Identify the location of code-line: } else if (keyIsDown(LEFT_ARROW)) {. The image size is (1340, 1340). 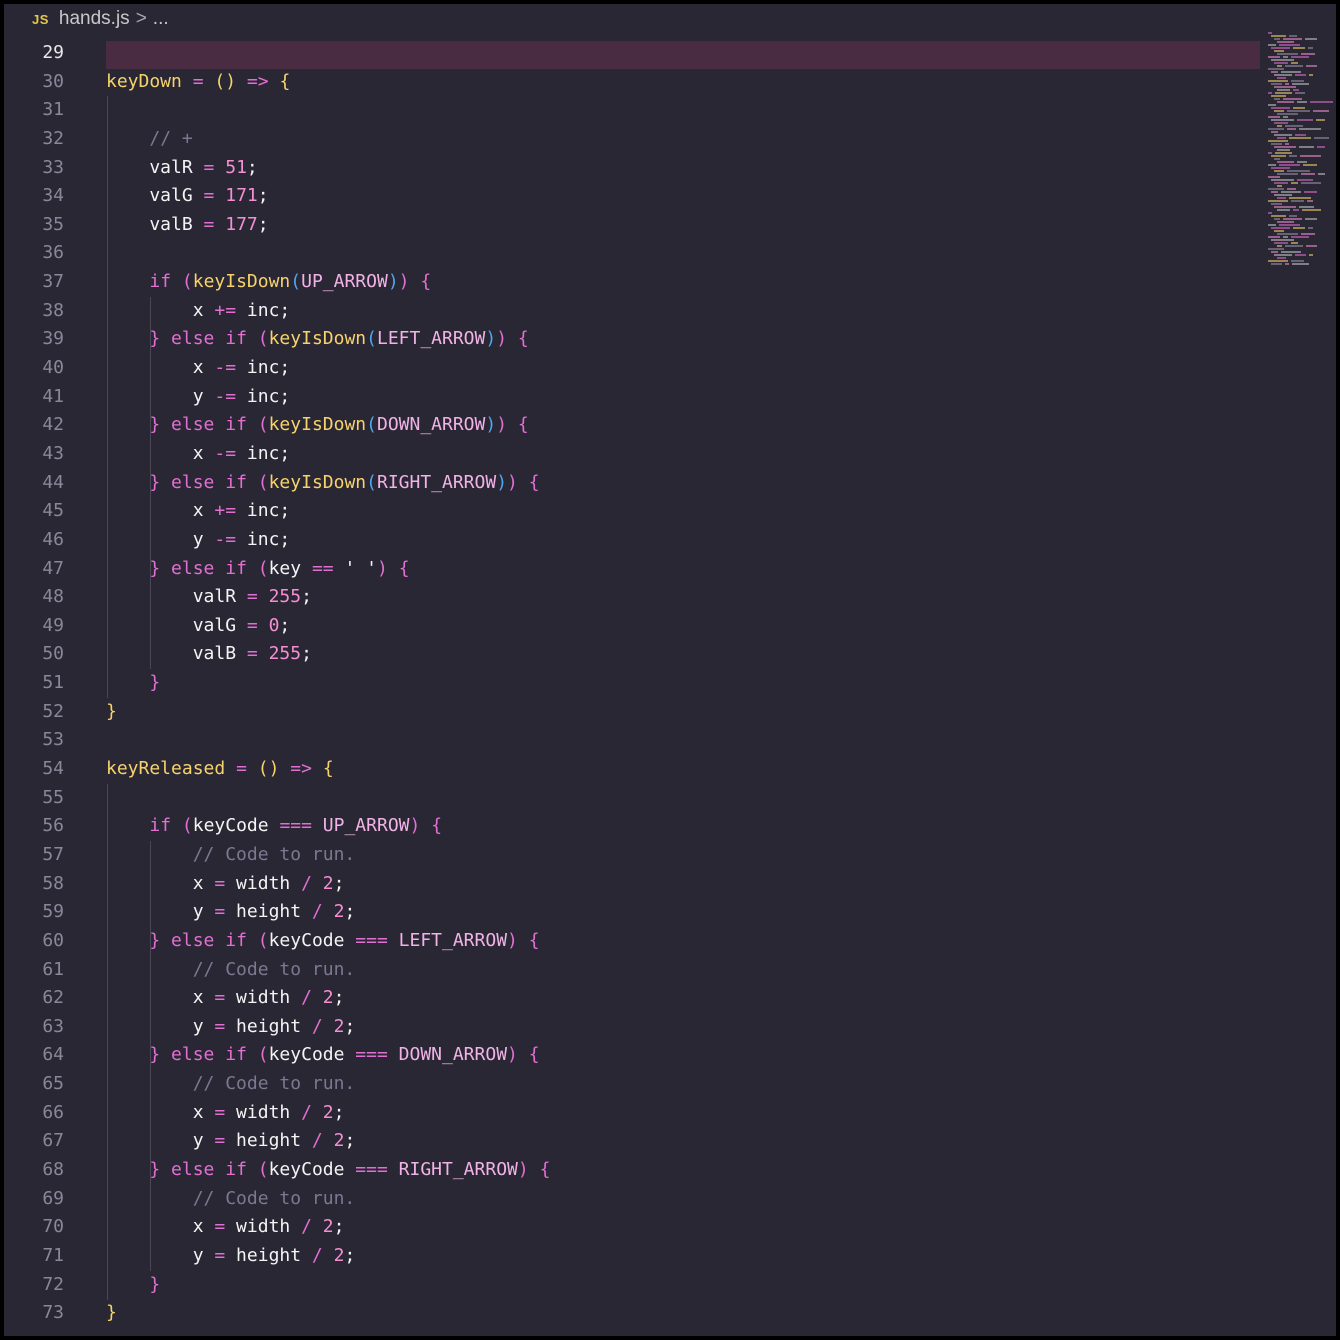
(681, 339).